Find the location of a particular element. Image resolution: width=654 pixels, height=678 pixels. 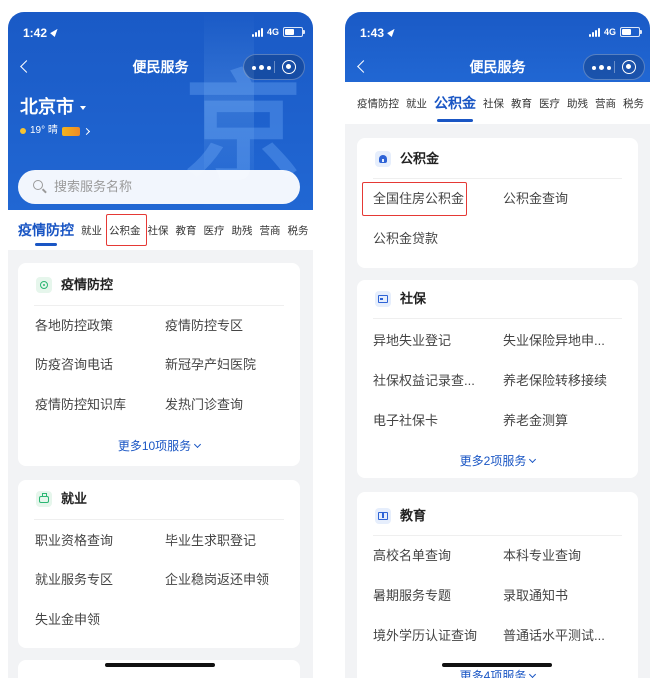

card-header: 疫情防控 is located at coordinates (74, 285).